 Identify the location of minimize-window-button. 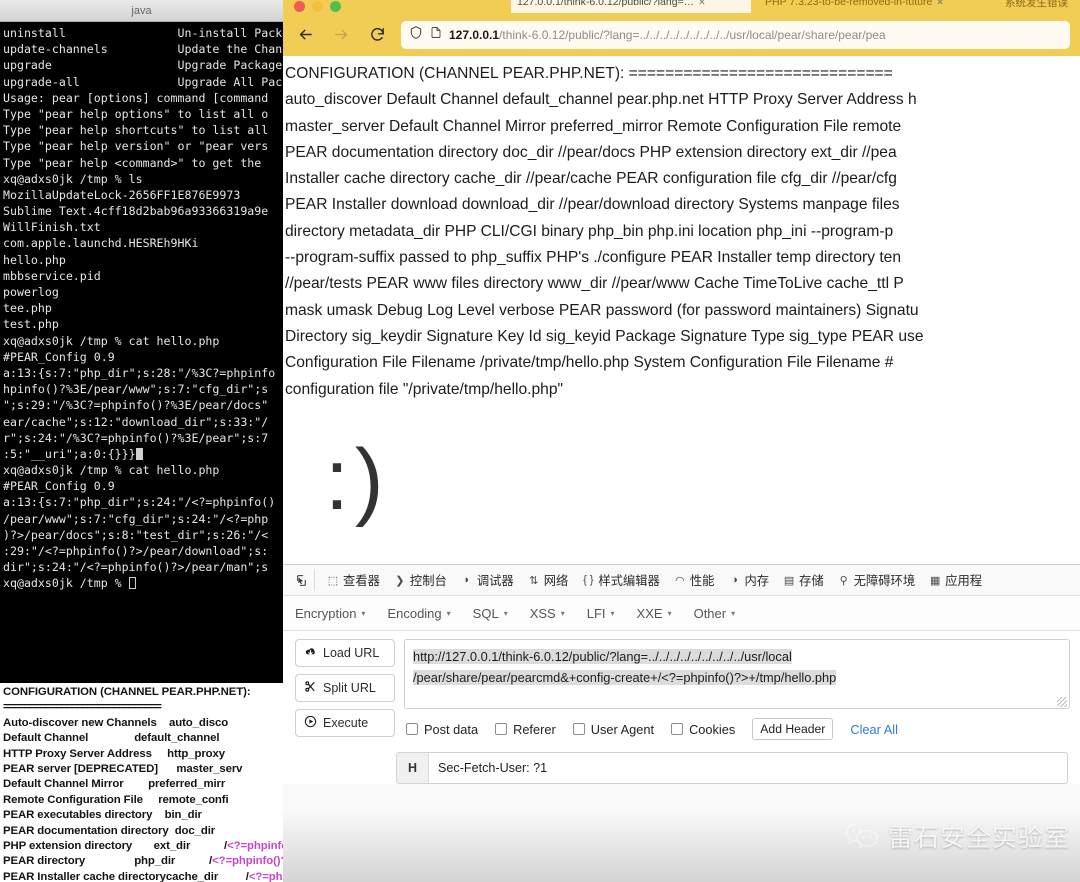
(317, 6).